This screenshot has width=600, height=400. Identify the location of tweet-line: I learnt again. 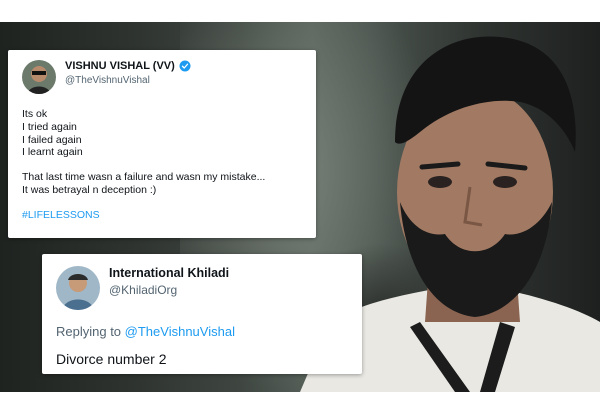
(52, 152).